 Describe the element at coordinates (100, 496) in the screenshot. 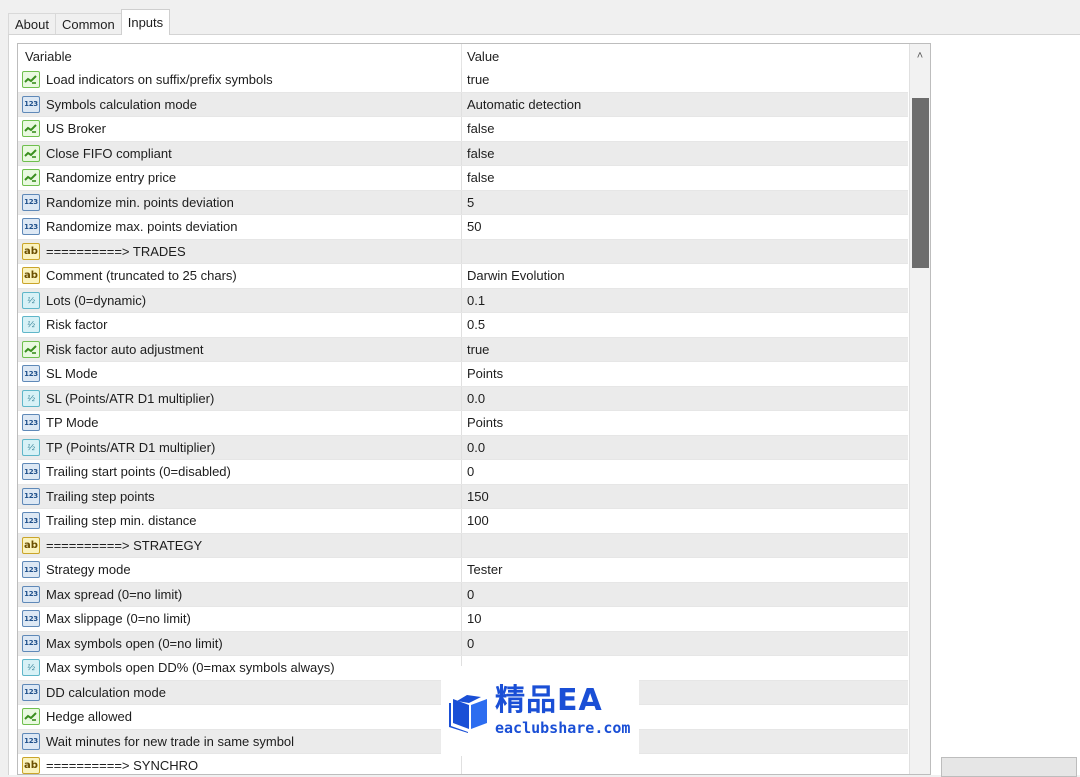

I see `variable-name: Trailing step points` at that location.